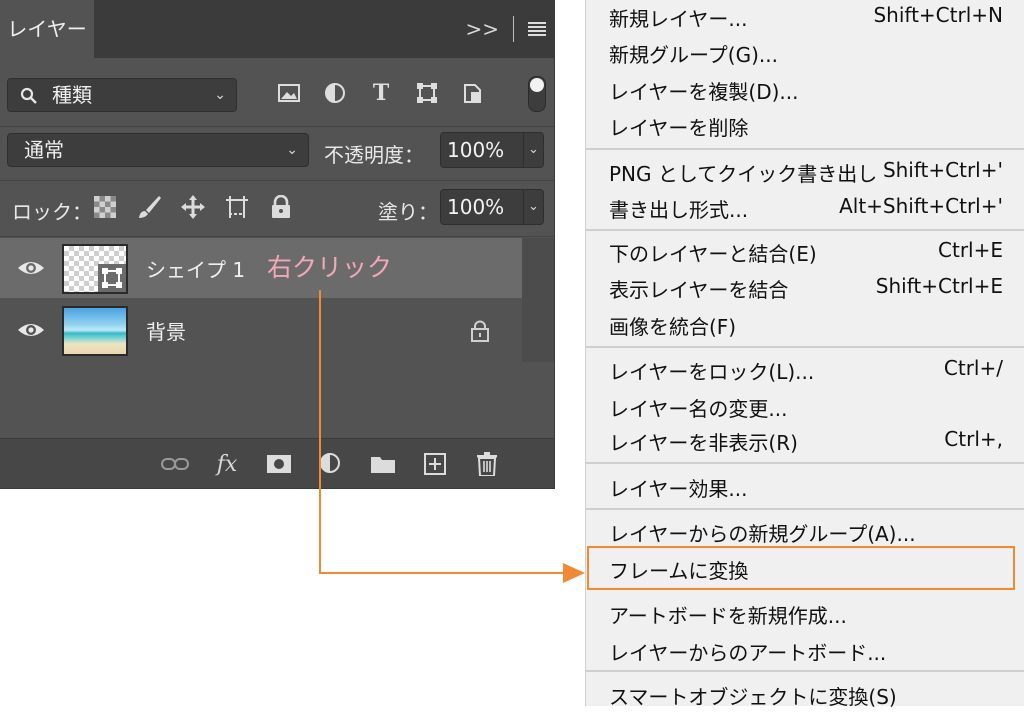 The width and height of the screenshot is (1024, 713). What do you see at coordinates (331, 464) in the screenshot?
I see `adjustment-layer-icon` at bounding box center [331, 464].